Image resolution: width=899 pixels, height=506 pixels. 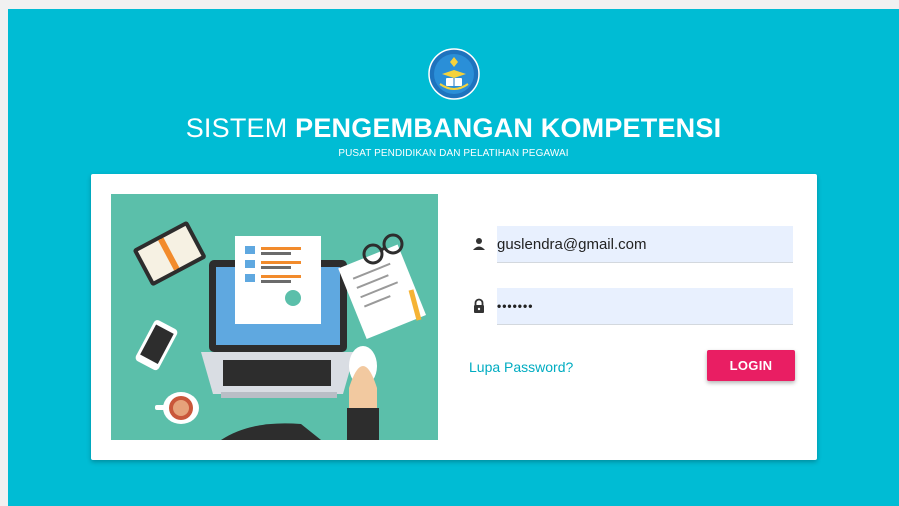 I want to click on email-field, so click(x=632, y=244).